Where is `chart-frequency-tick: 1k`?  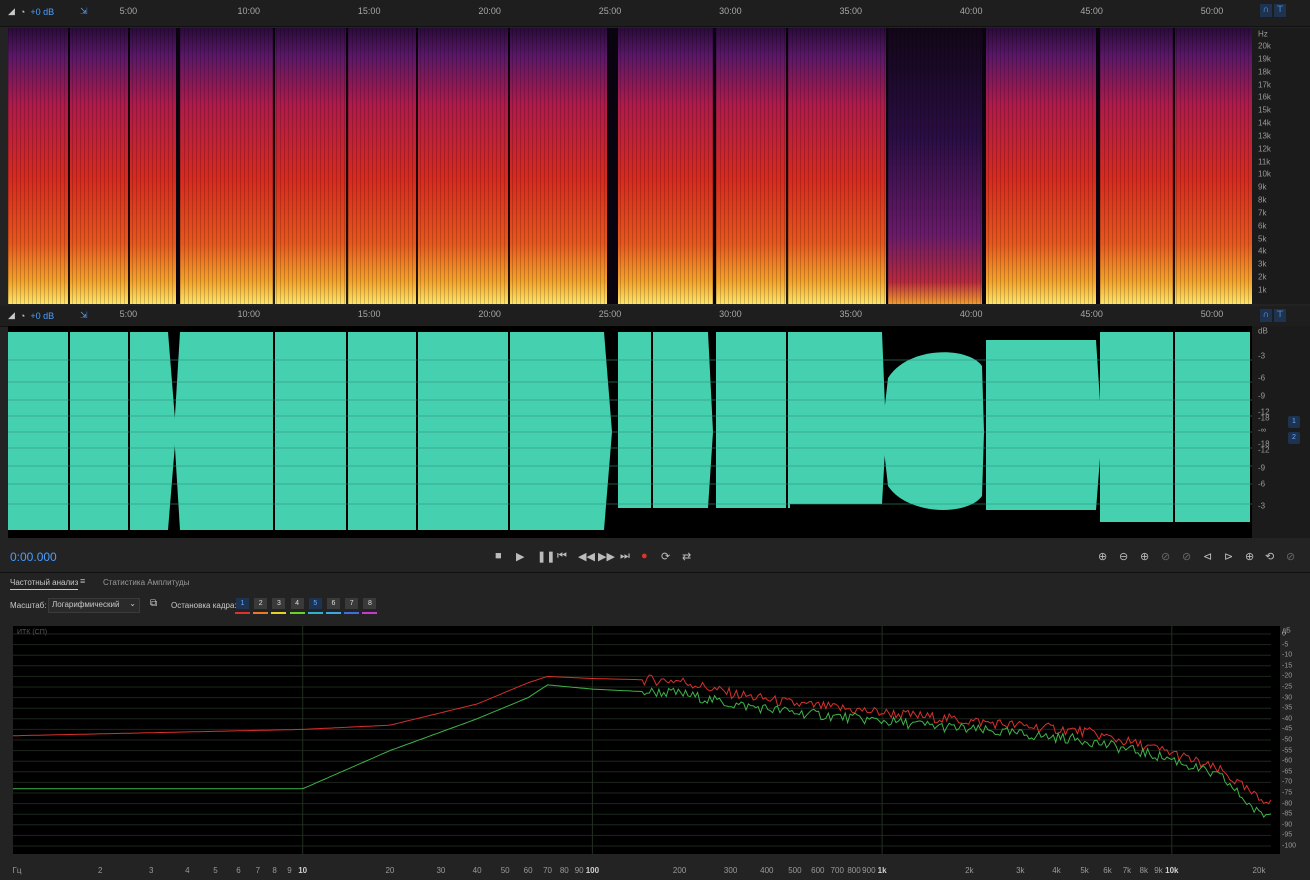
chart-frequency-tick: 1k is located at coordinates (882, 870).